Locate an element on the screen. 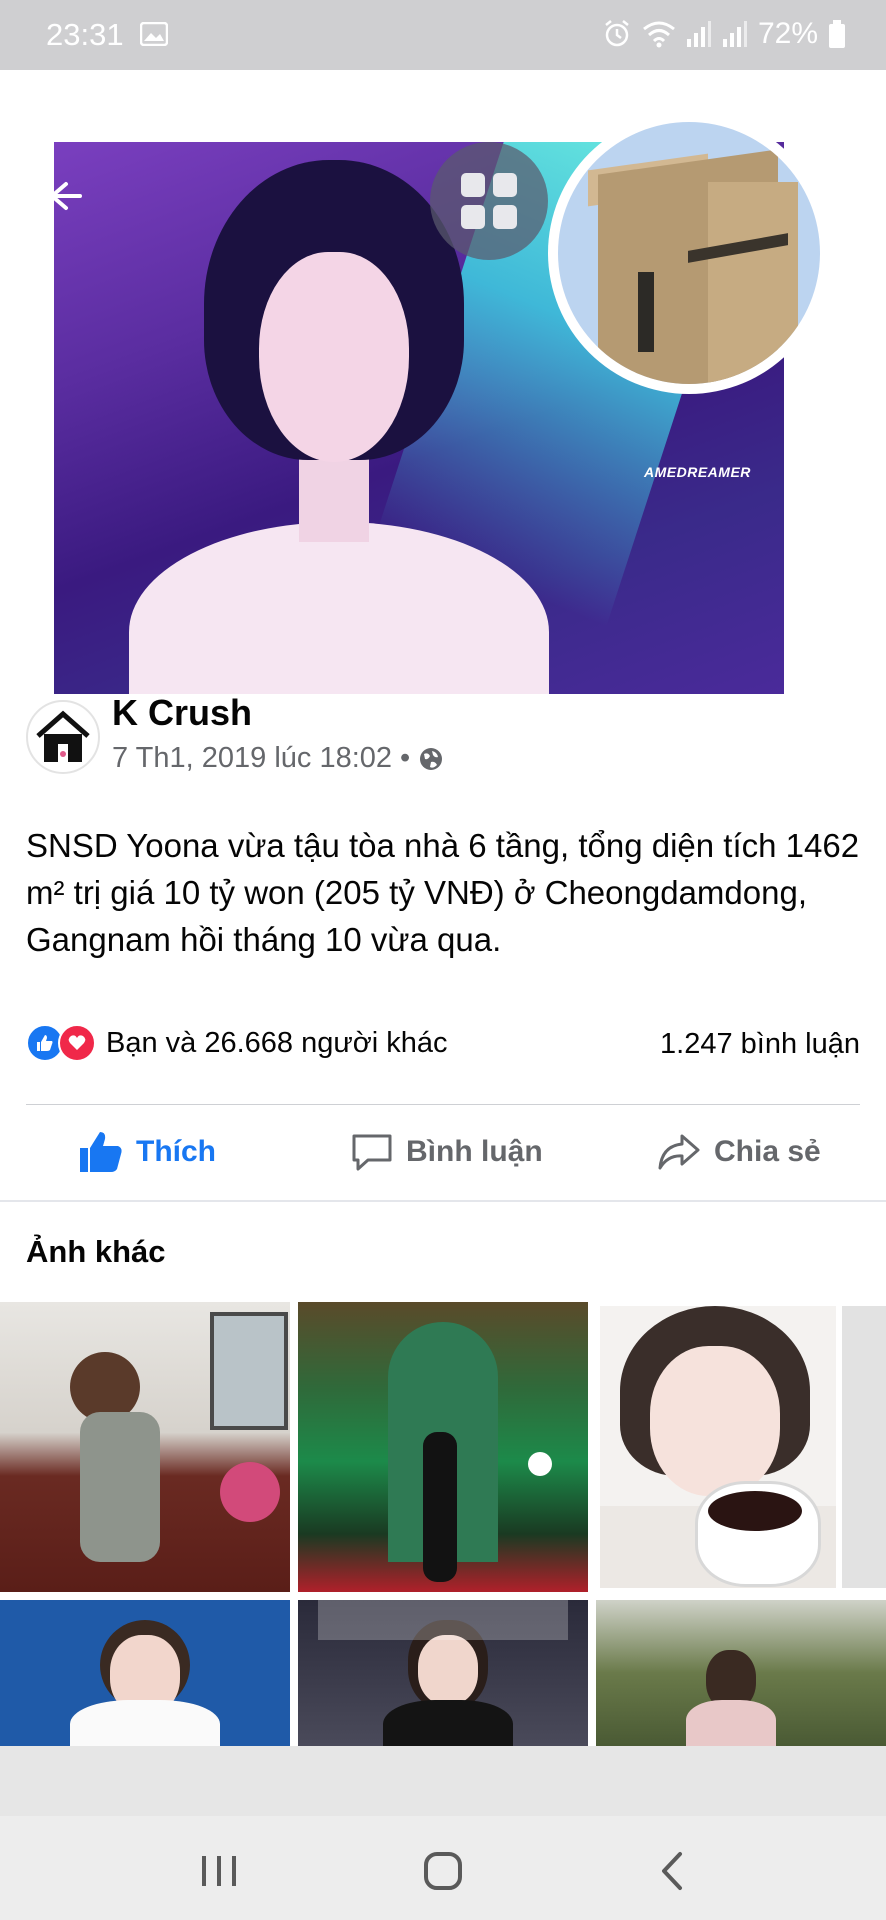 The image size is (886, 1920). post-meta: 7 Th1, 2019 lúc 18:02 • is located at coordinates (278, 758).